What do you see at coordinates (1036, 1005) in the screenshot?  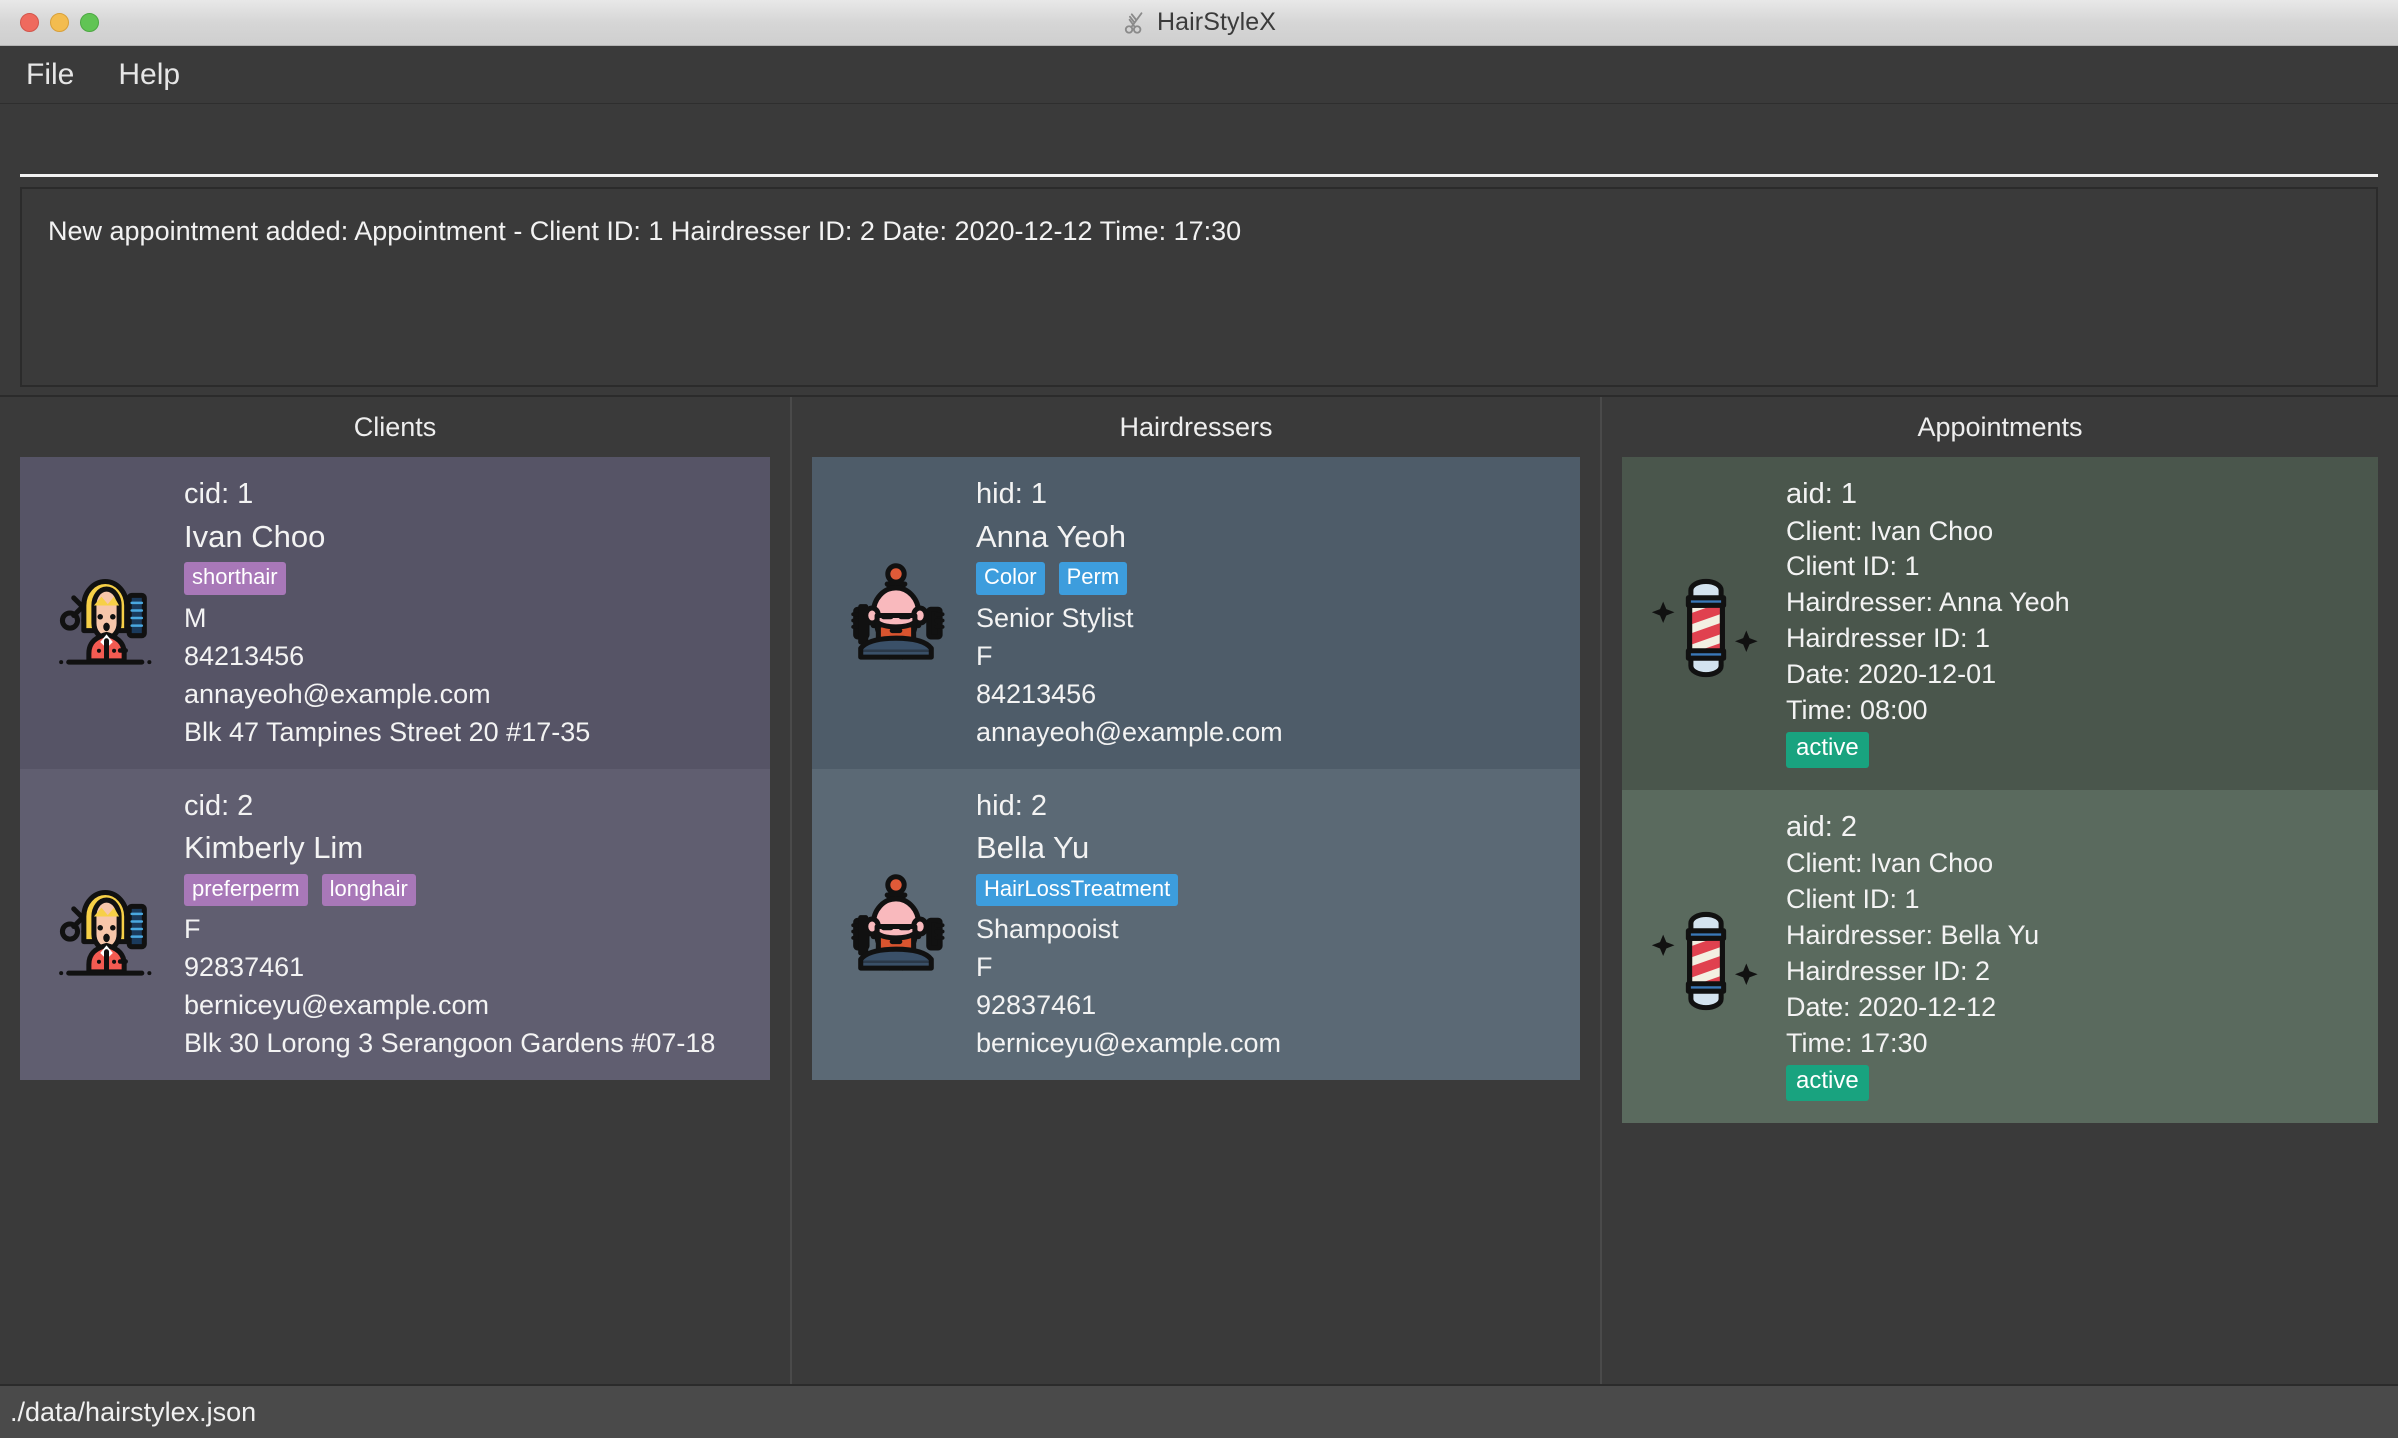 I see `hairdresser-phone: 92837461` at bounding box center [1036, 1005].